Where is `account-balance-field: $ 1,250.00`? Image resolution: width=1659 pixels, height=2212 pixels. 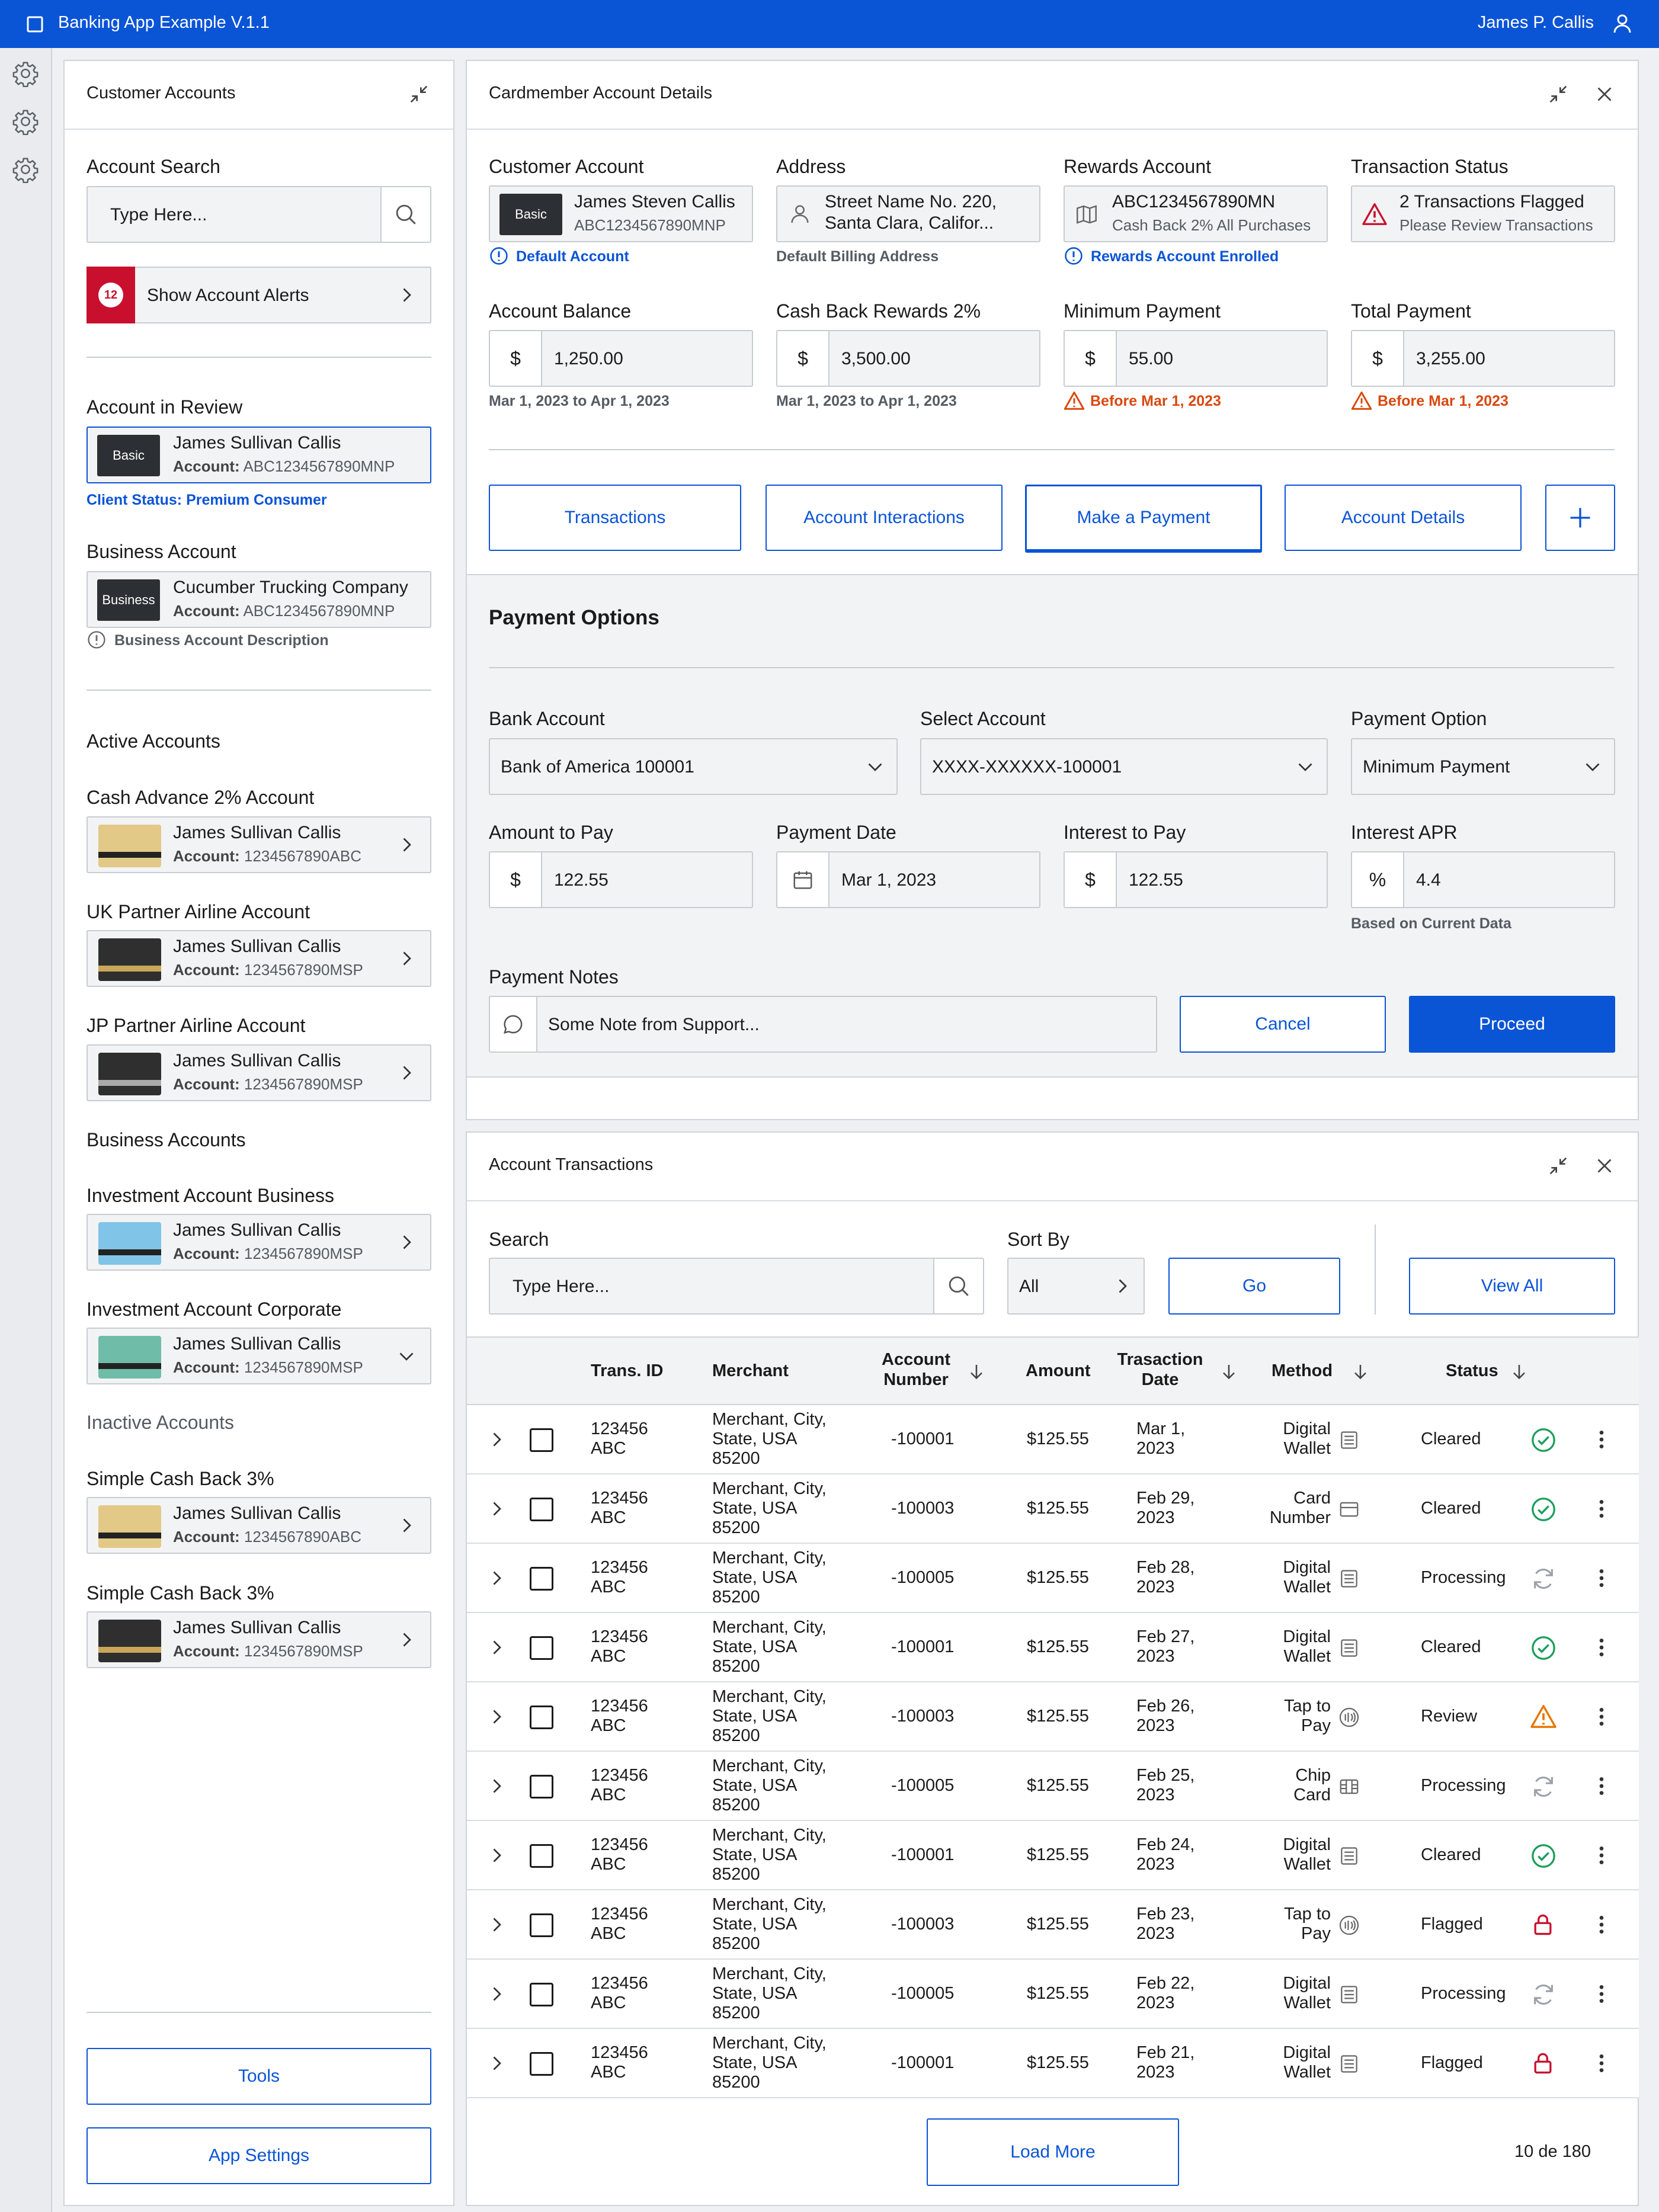 account-balance-field: $ 1,250.00 is located at coordinates (621, 358).